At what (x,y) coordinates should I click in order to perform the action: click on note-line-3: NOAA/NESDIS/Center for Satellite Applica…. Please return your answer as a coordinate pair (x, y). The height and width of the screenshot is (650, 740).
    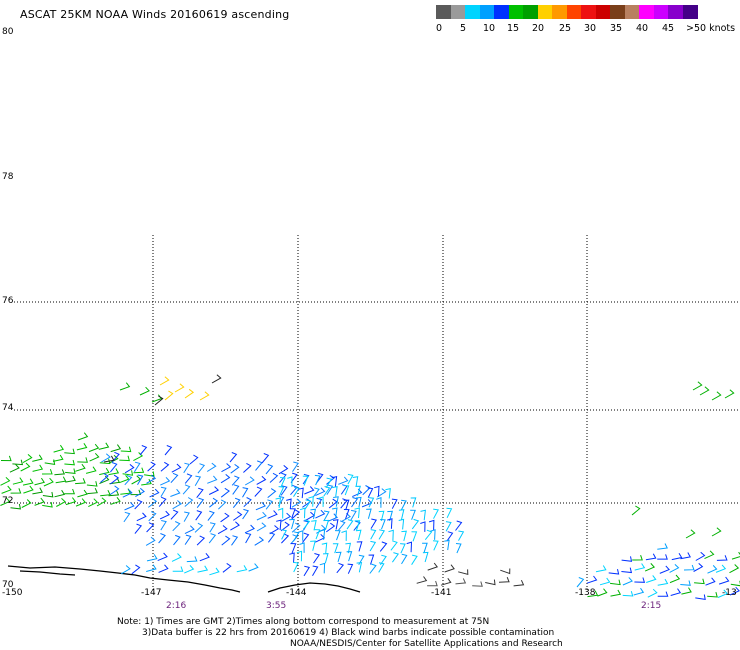
    Looking at the image, I should click on (426, 644).